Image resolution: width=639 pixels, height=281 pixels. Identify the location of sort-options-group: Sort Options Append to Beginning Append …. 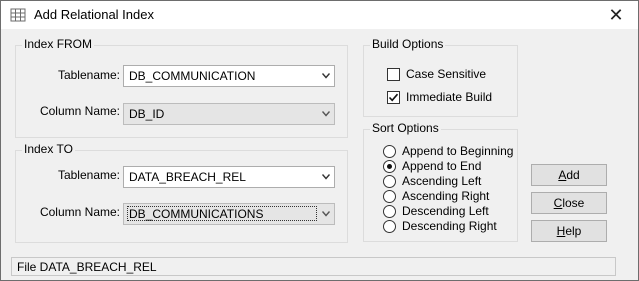
(440, 181).